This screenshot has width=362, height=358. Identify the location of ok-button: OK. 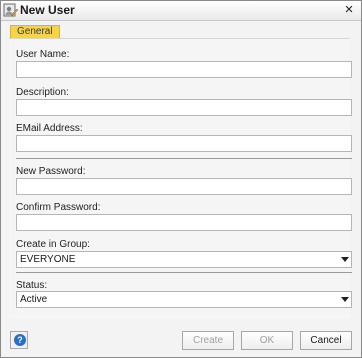
(267, 340).